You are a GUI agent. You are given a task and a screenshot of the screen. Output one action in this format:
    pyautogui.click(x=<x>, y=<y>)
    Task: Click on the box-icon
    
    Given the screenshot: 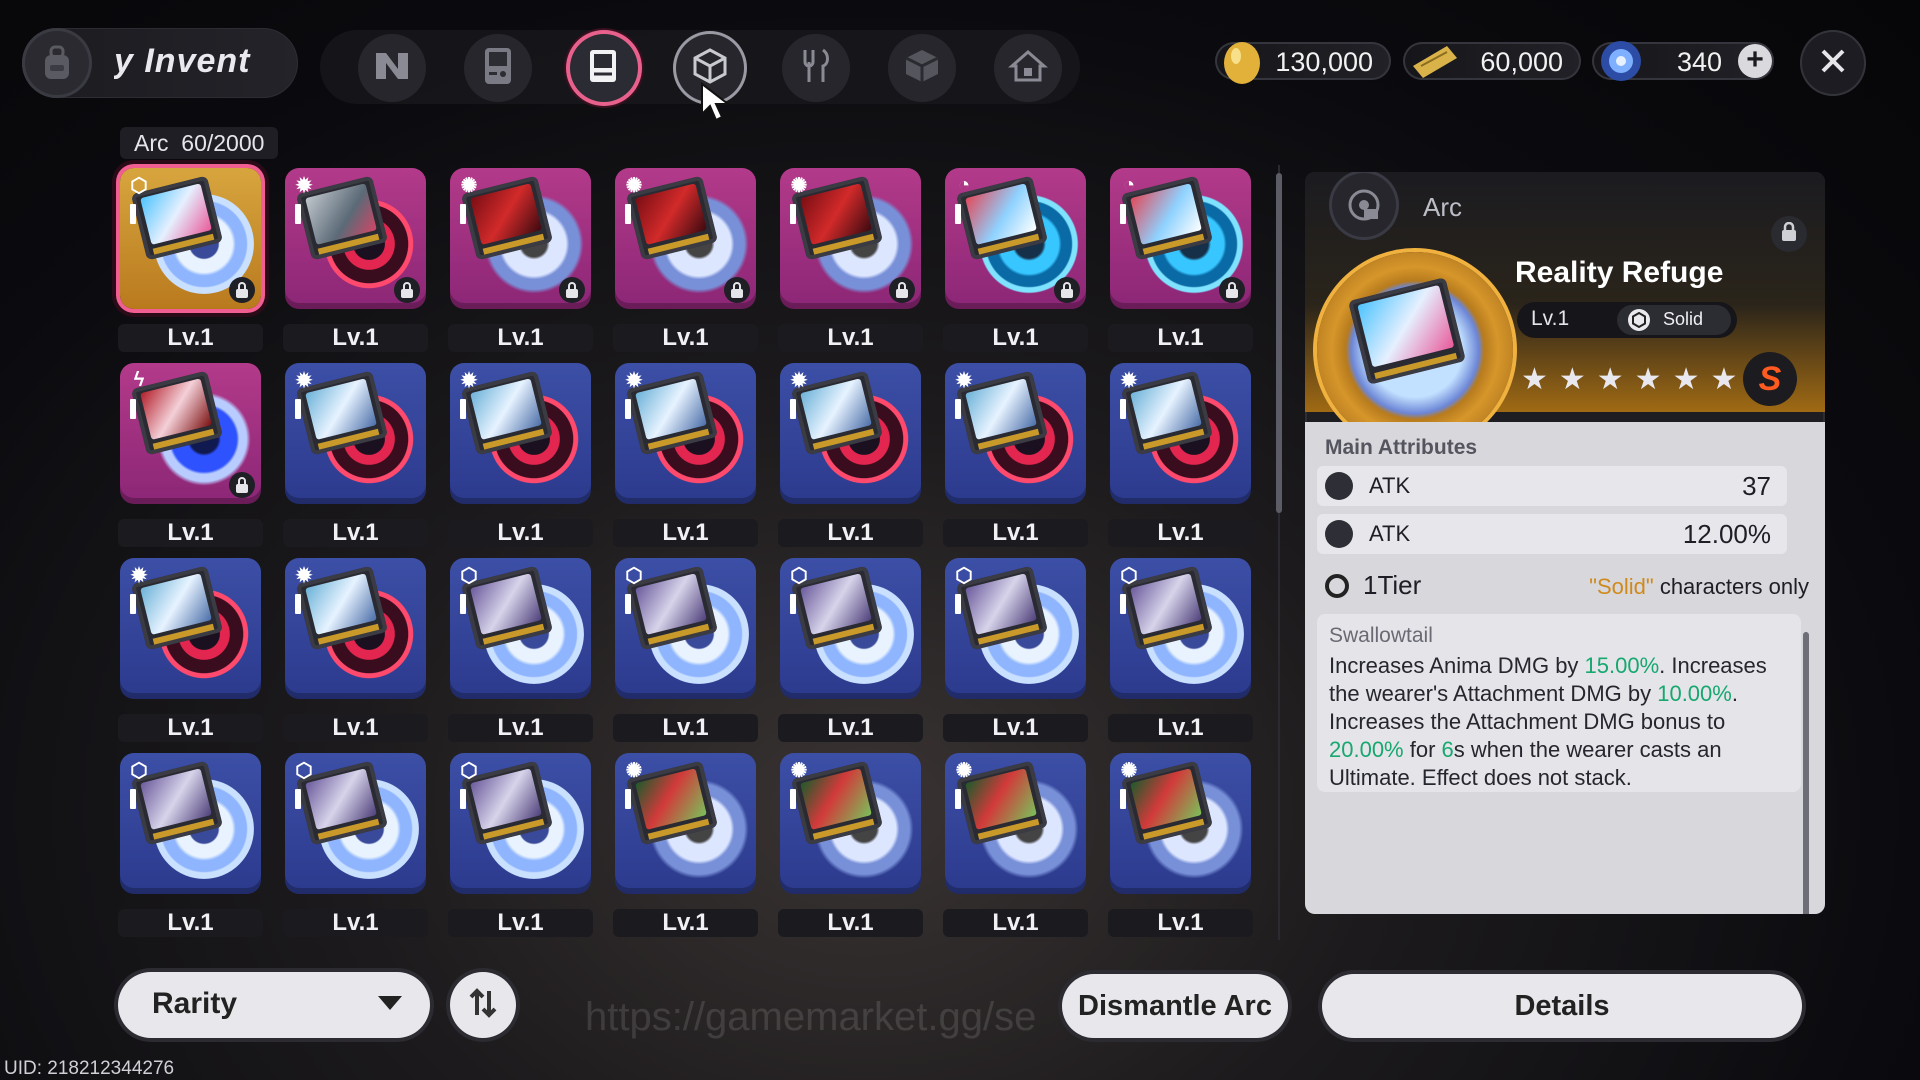 What is the action you would take?
    pyautogui.click(x=922, y=68)
    